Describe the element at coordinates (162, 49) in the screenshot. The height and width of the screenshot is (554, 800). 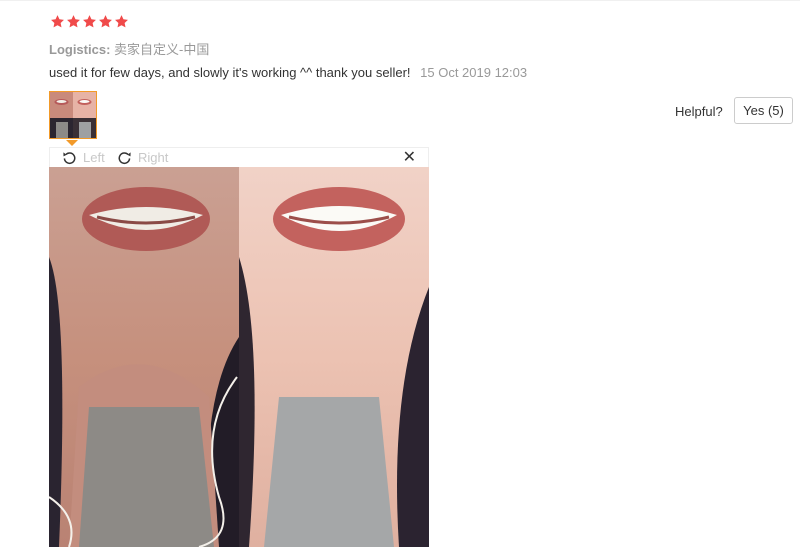
I see `logistics-value: 卖家自定义-中国` at that location.